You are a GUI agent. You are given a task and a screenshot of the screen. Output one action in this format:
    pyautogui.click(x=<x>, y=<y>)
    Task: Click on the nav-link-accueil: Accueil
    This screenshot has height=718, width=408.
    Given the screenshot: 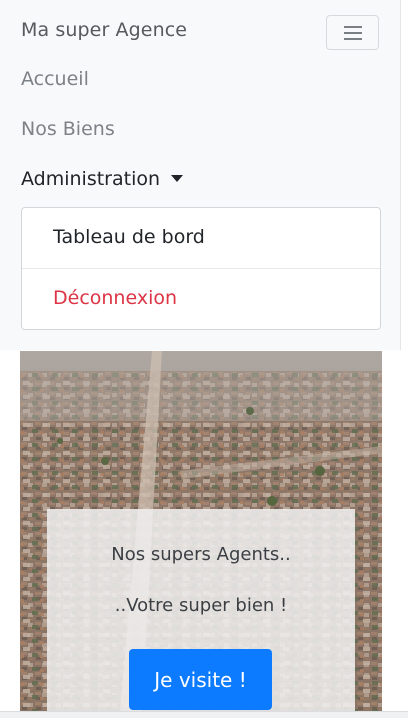 What is the action you would take?
    pyautogui.click(x=55, y=79)
    